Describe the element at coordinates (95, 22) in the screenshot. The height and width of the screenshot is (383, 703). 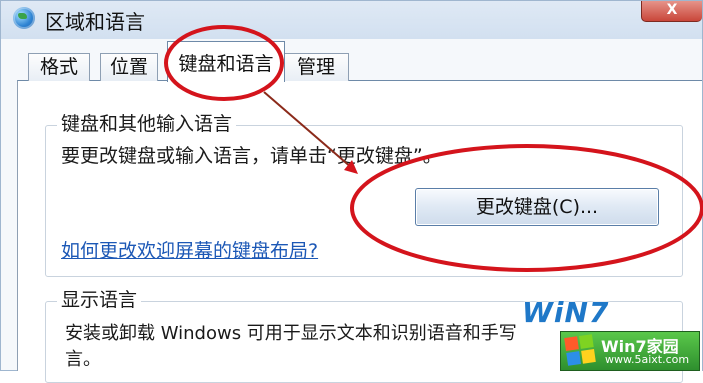
I see `window-title: 区域和语言` at that location.